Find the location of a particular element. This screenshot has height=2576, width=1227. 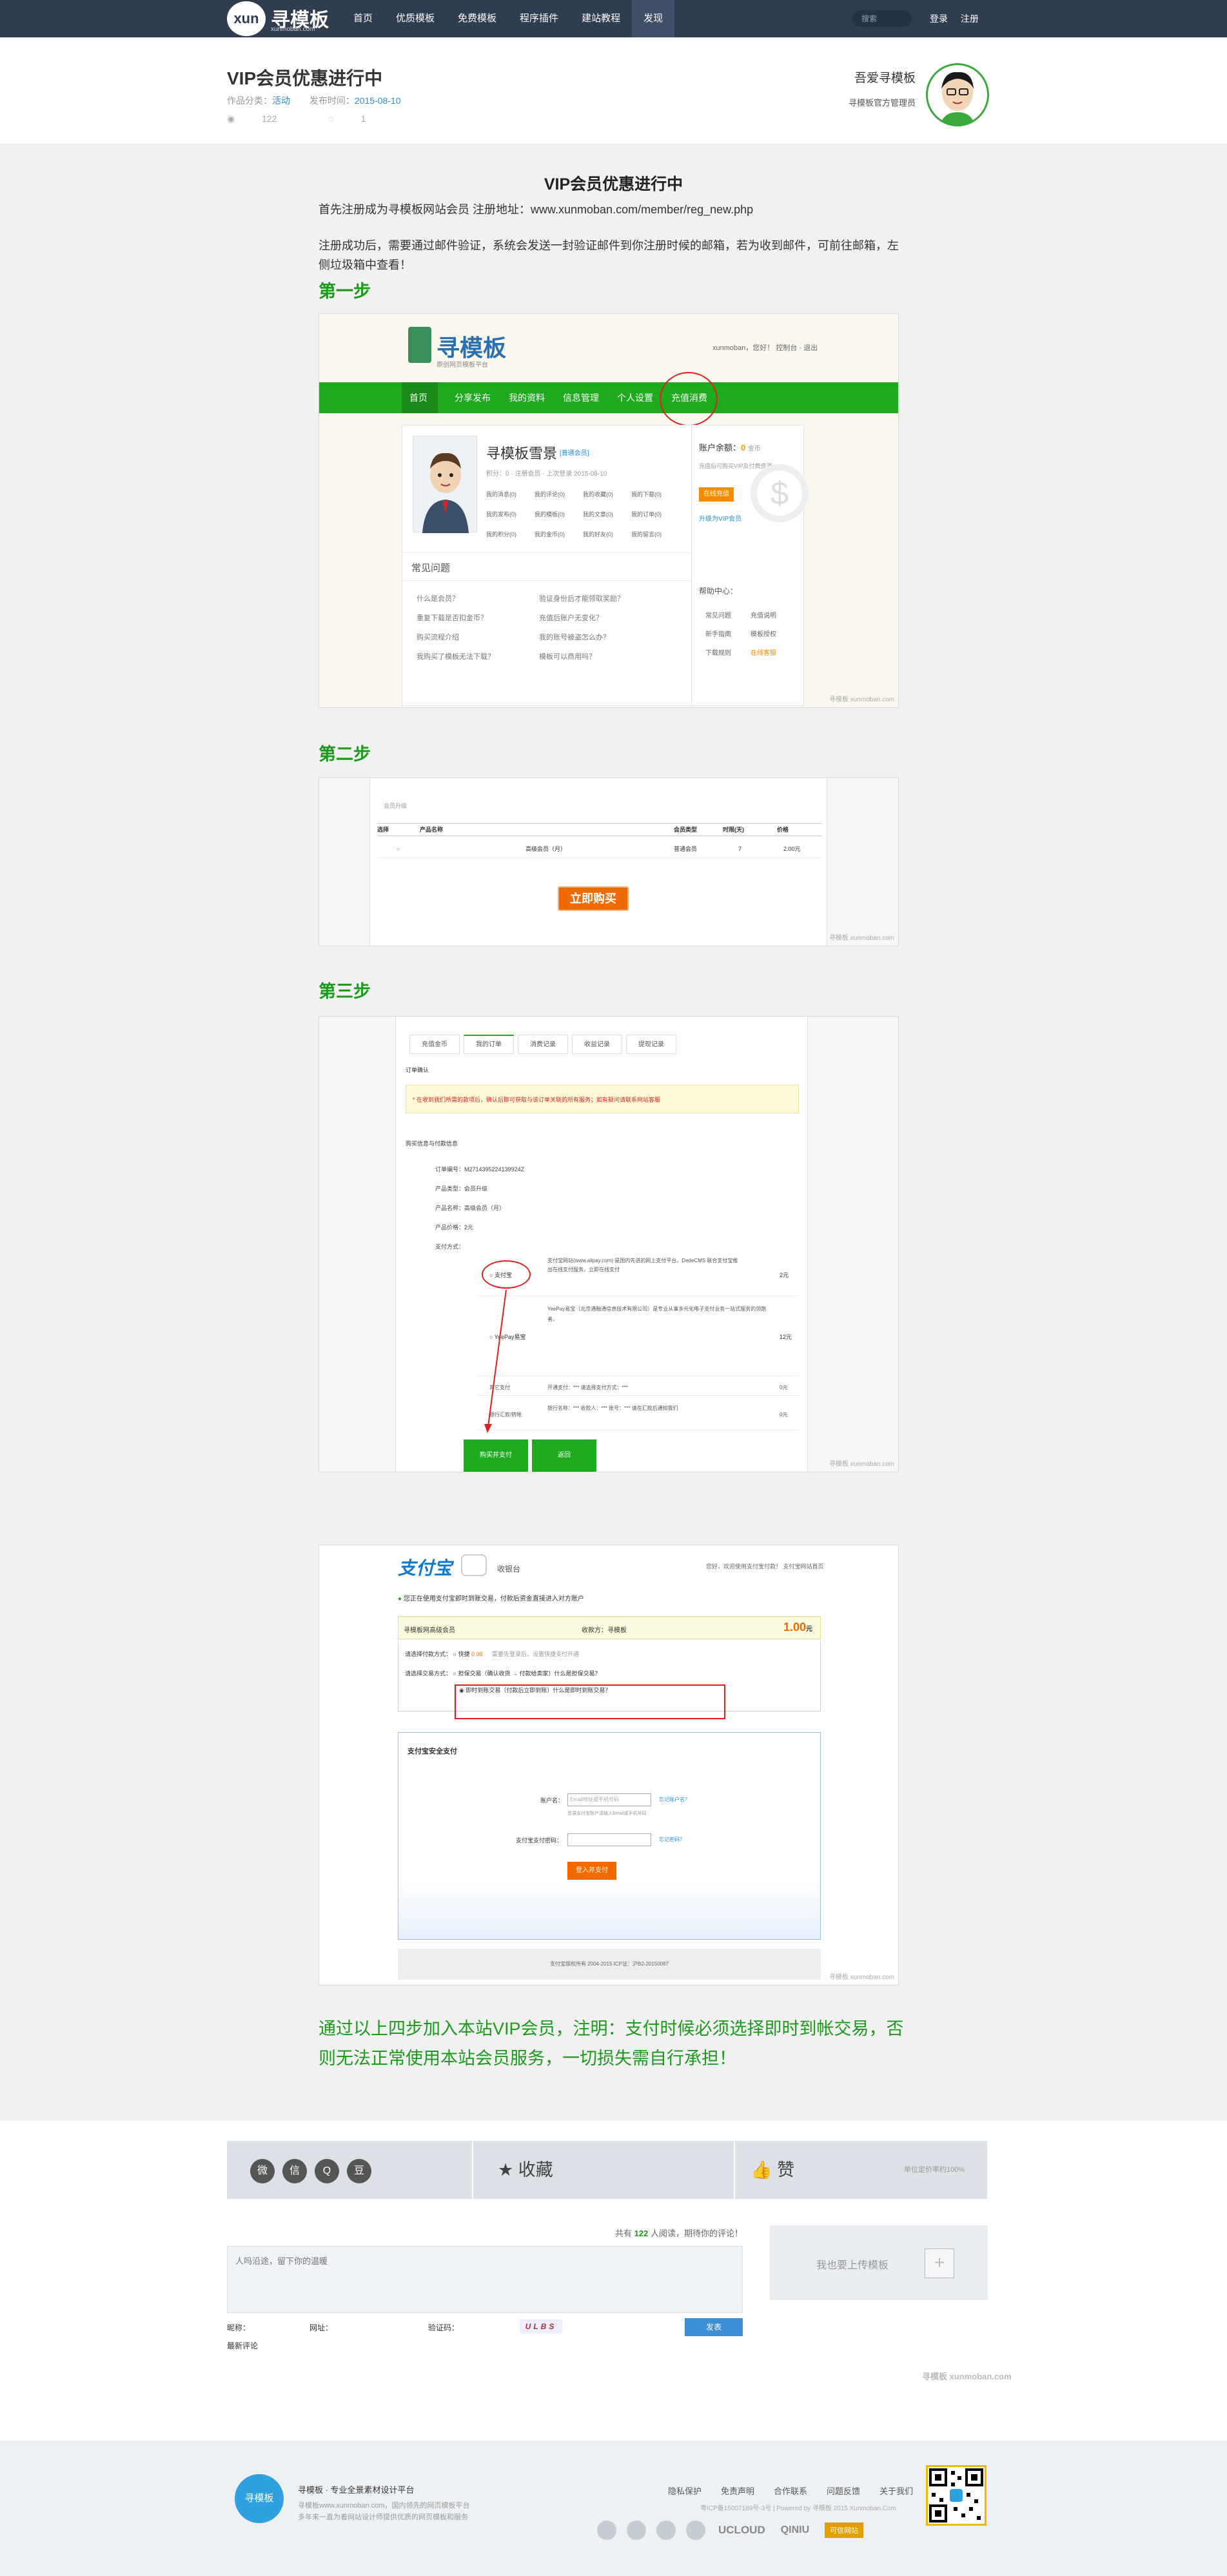

footer-logo: 寻模板 is located at coordinates (260, 2499).